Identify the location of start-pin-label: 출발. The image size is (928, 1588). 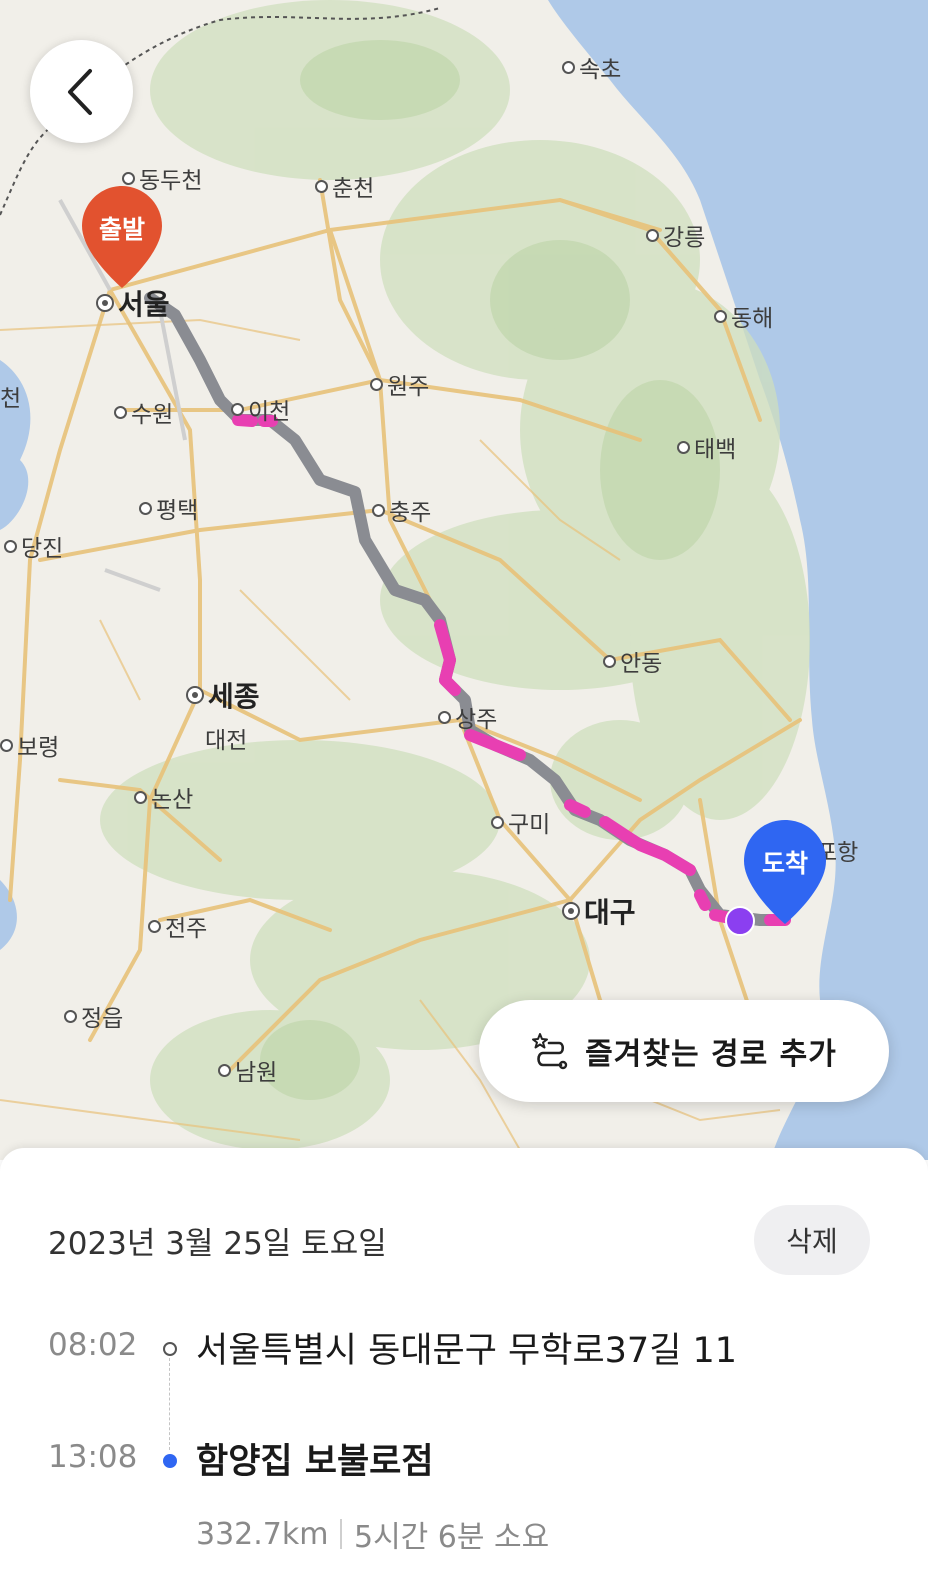
(121, 229).